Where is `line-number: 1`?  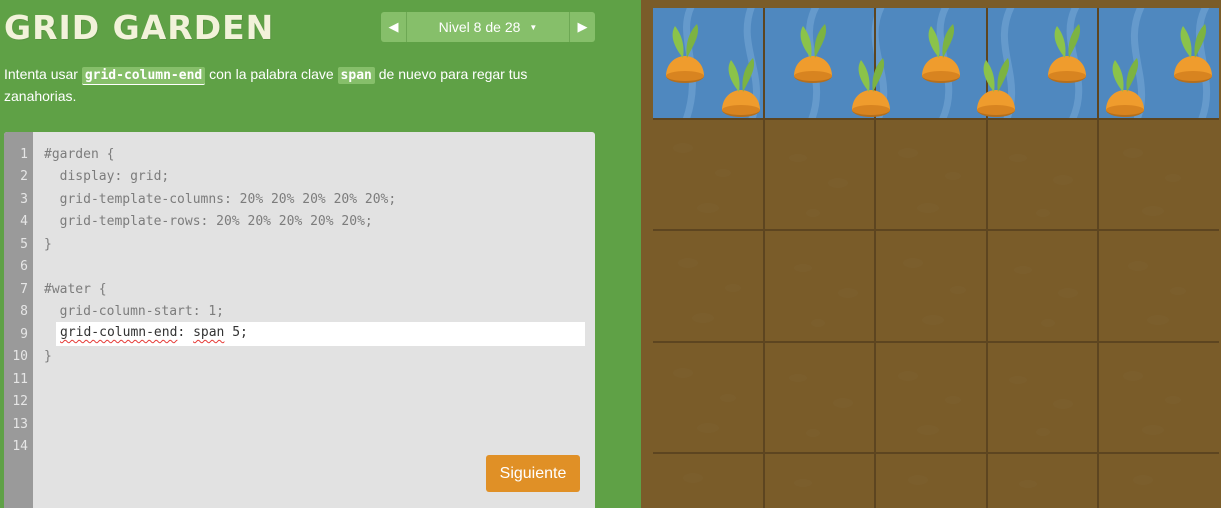
line-number: 1 is located at coordinates (24, 154).